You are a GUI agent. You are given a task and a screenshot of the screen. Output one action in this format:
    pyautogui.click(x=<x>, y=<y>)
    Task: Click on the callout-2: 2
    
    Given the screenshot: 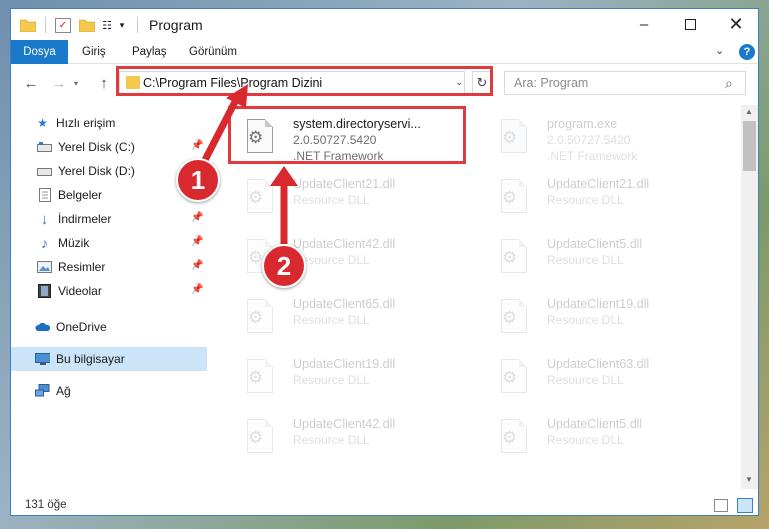 What is the action you would take?
    pyautogui.click(x=284, y=266)
    